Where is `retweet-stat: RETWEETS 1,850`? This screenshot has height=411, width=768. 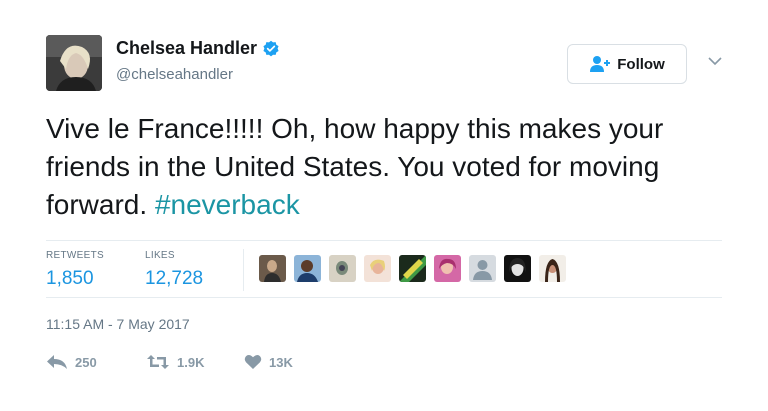 retweet-stat: RETWEETS 1,850 is located at coordinates (75, 270).